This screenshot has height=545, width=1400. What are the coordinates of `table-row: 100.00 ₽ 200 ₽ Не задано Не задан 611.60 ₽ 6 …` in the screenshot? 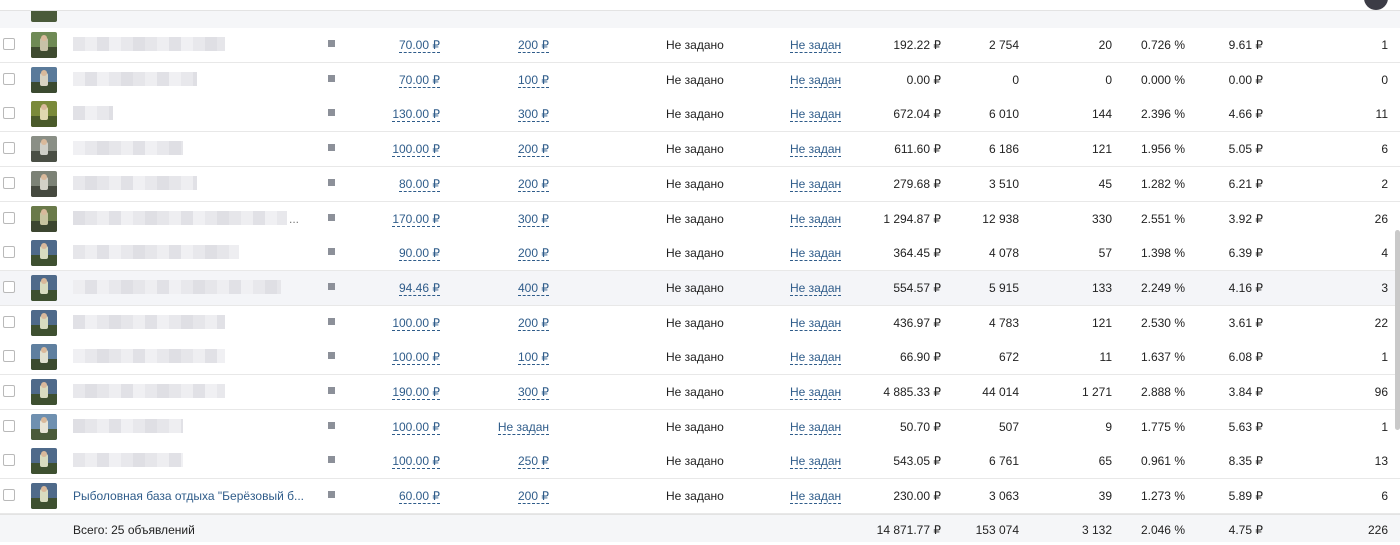 It's located at (700, 149).